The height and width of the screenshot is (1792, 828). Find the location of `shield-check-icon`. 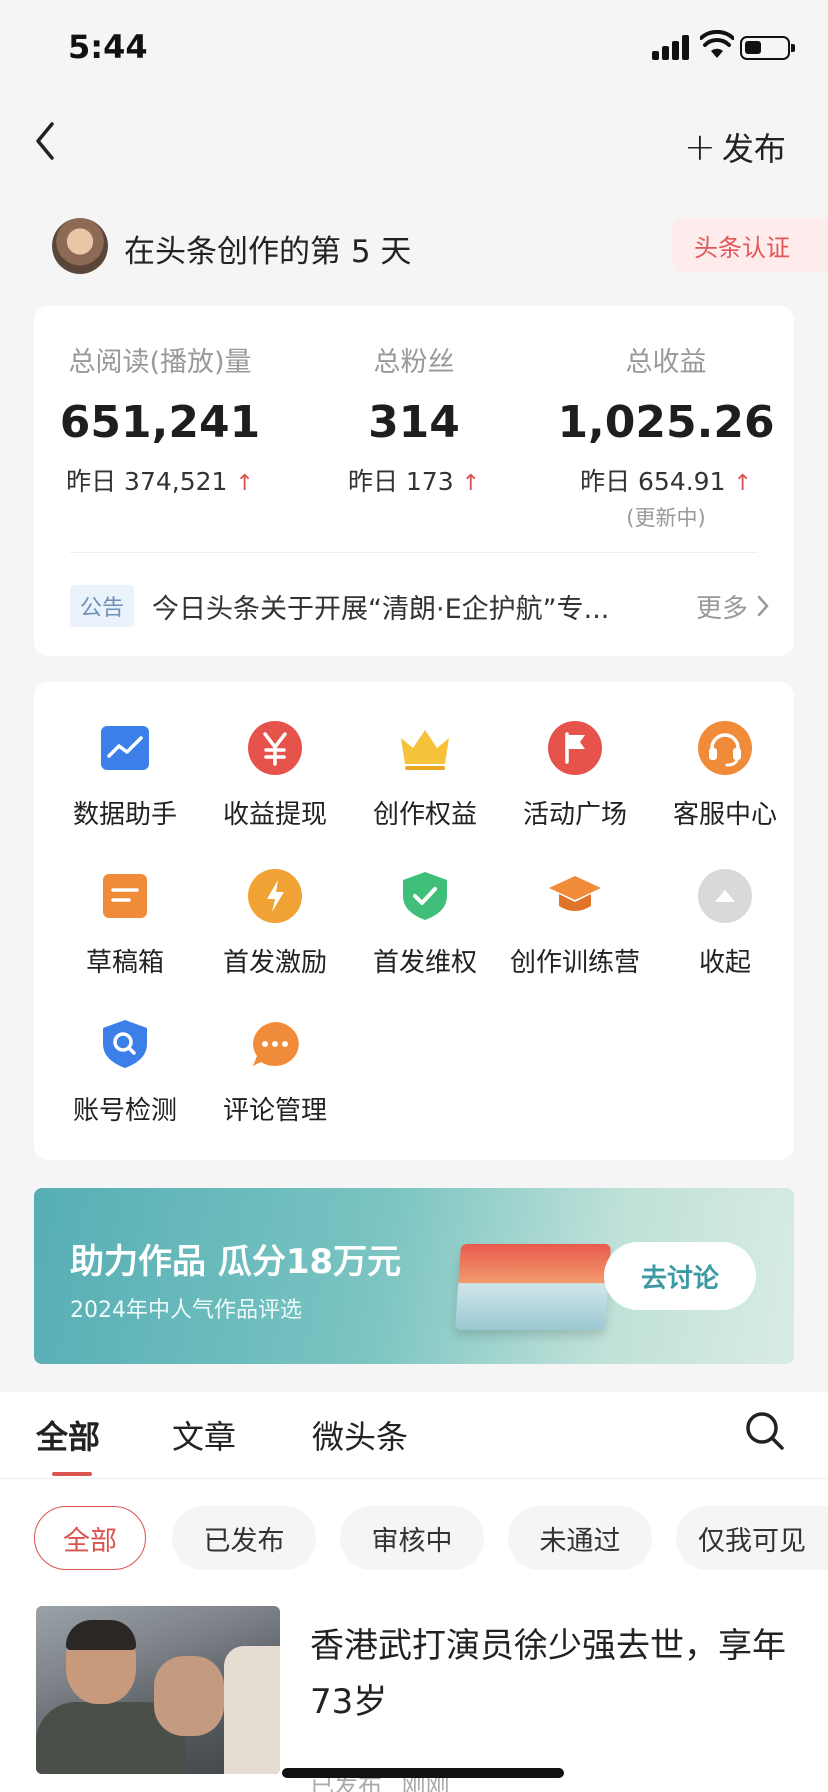

shield-check-icon is located at coordinates (425, 896).